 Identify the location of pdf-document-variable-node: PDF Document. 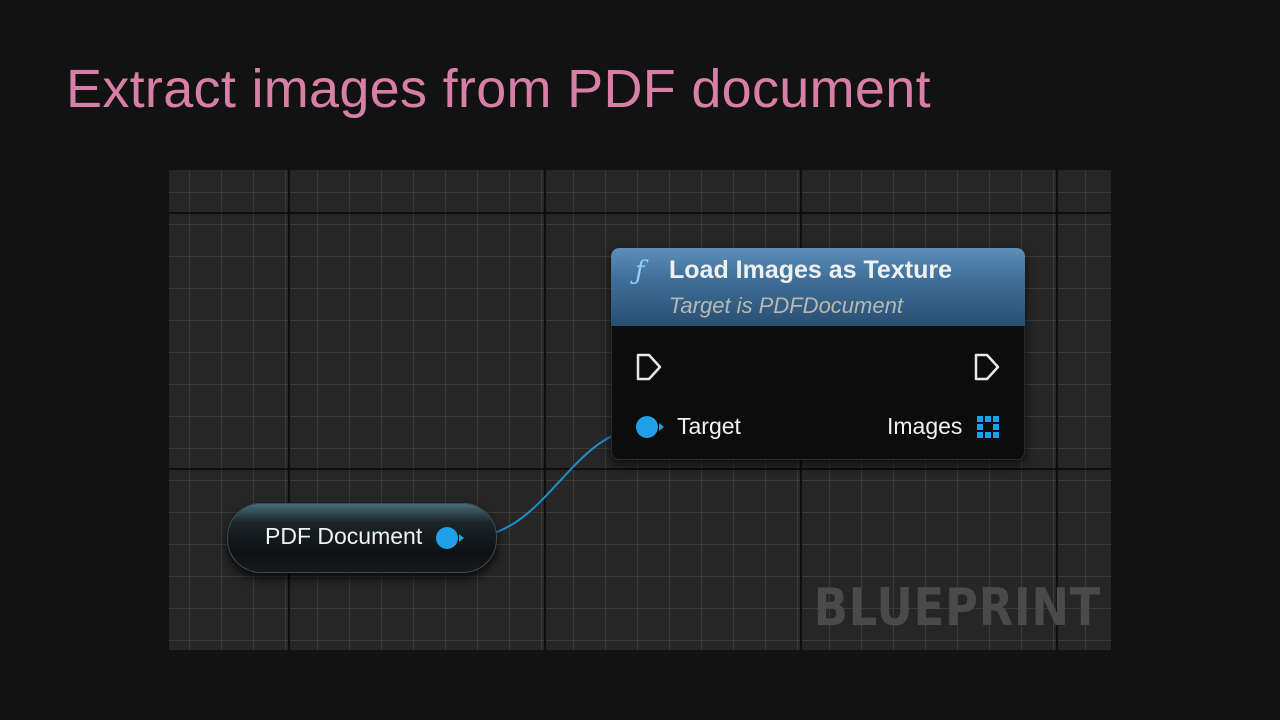
(362, 538).